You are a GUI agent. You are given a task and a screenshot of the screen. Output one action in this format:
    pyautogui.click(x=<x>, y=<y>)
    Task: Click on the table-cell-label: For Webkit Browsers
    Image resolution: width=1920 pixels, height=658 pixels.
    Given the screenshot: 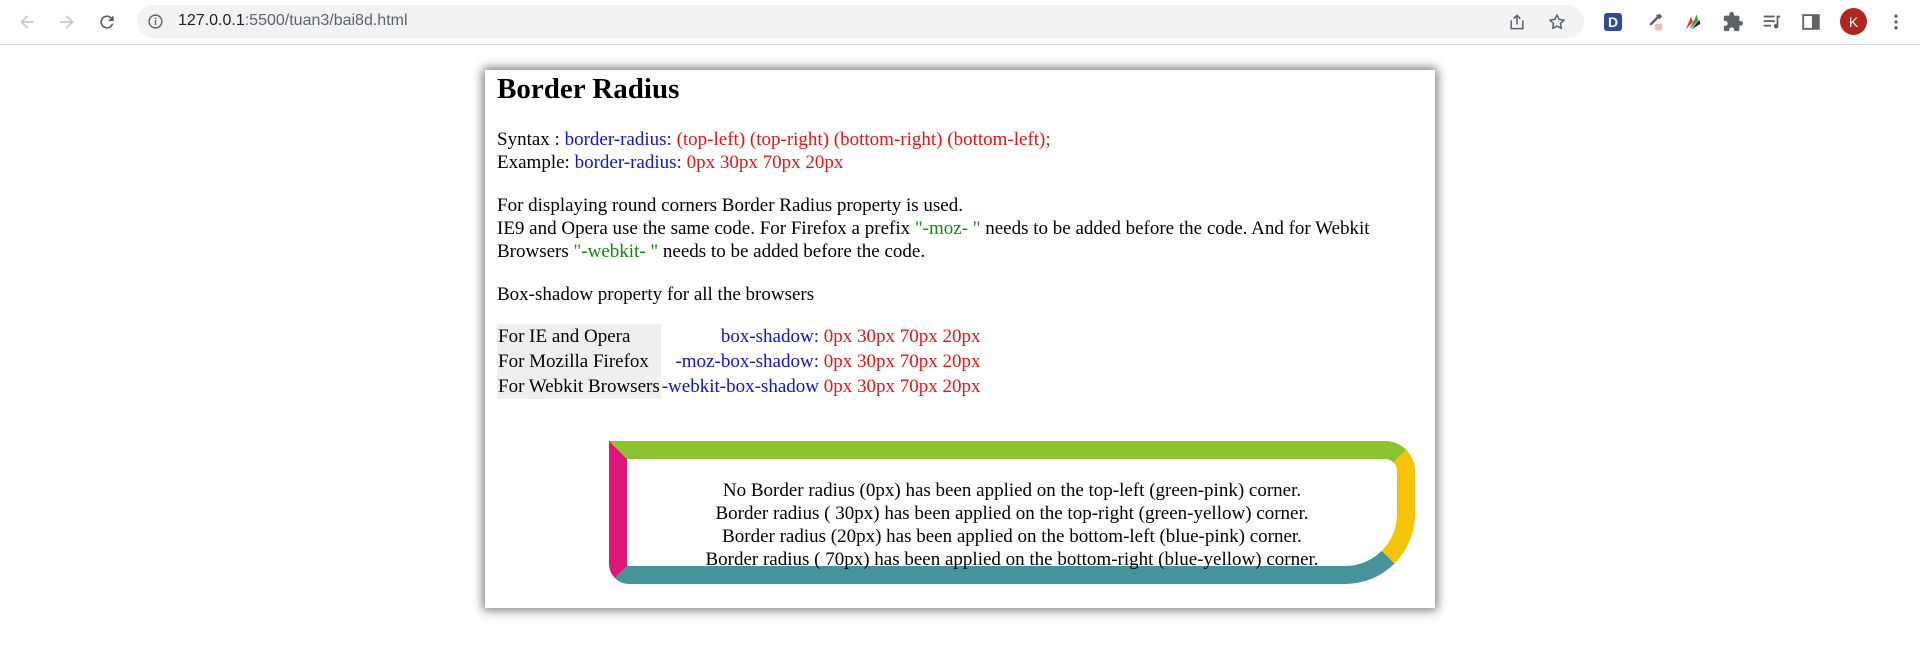 What is the action you would take?
    pyautogui.click(x=579, y=386)
    